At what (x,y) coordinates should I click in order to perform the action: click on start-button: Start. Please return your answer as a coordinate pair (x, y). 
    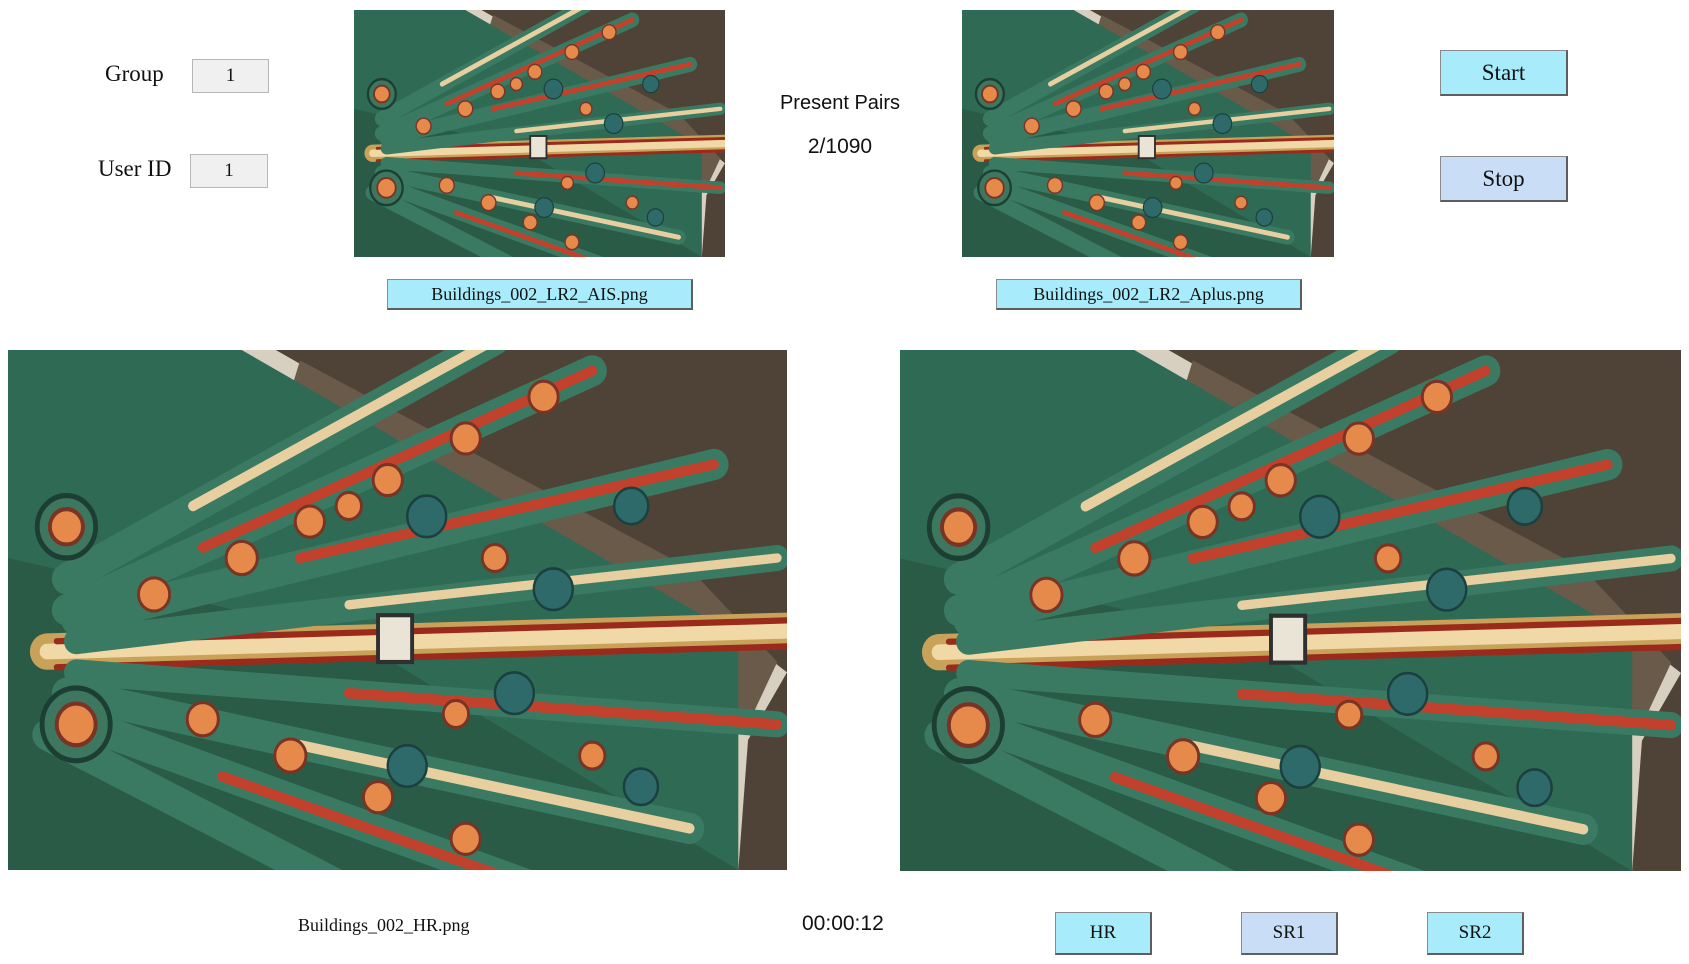
    Looking at the image, I should click on (1504, 73).